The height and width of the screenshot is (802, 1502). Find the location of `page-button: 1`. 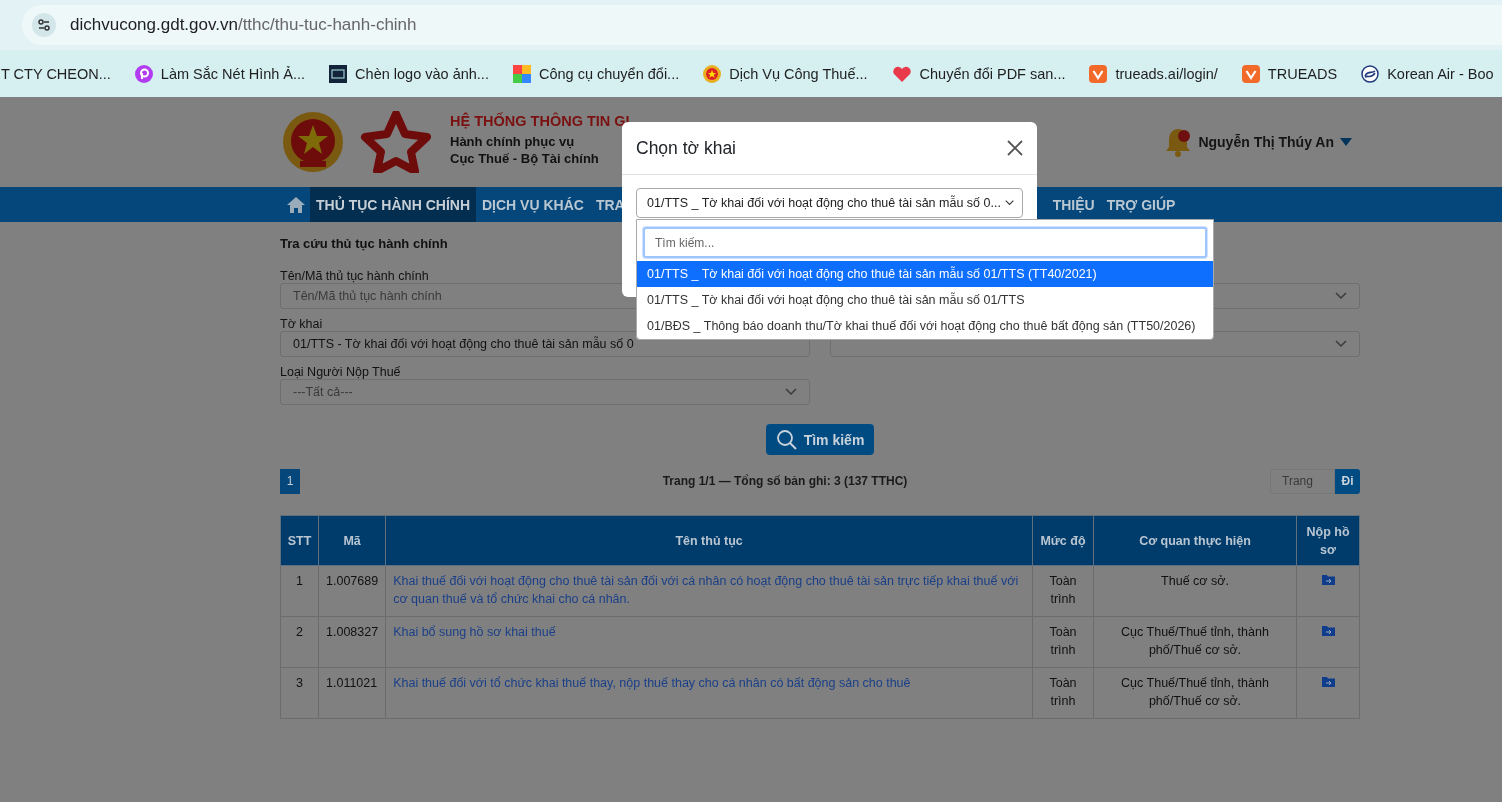

page-button: 1 is located at coordinates (290, 481).